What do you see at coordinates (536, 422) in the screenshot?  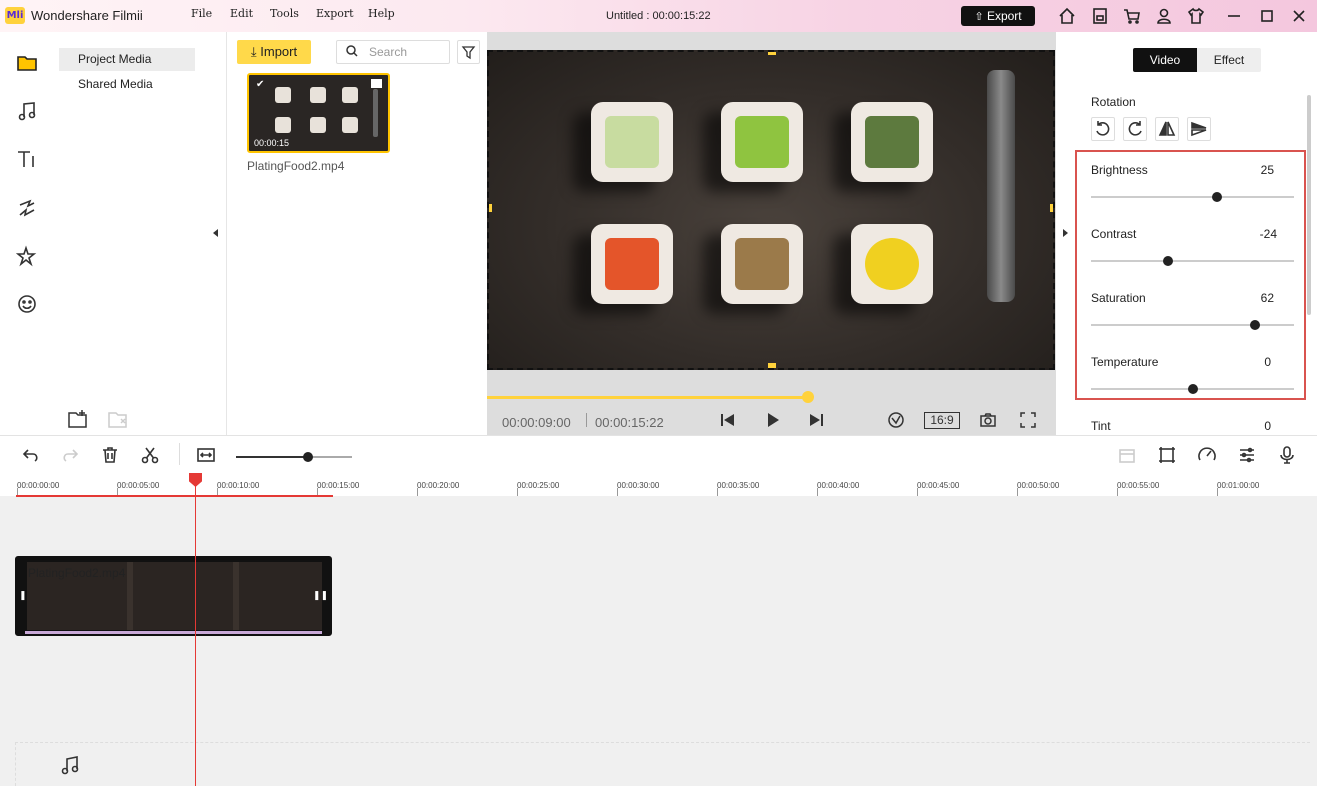 I see `current-timecode: 00:00:09:00` at bounding box center [536, 422].